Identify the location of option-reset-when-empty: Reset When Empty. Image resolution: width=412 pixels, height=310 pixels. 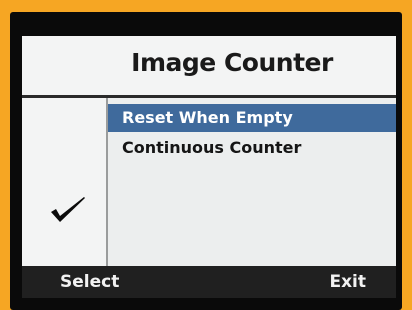
(252, 118).